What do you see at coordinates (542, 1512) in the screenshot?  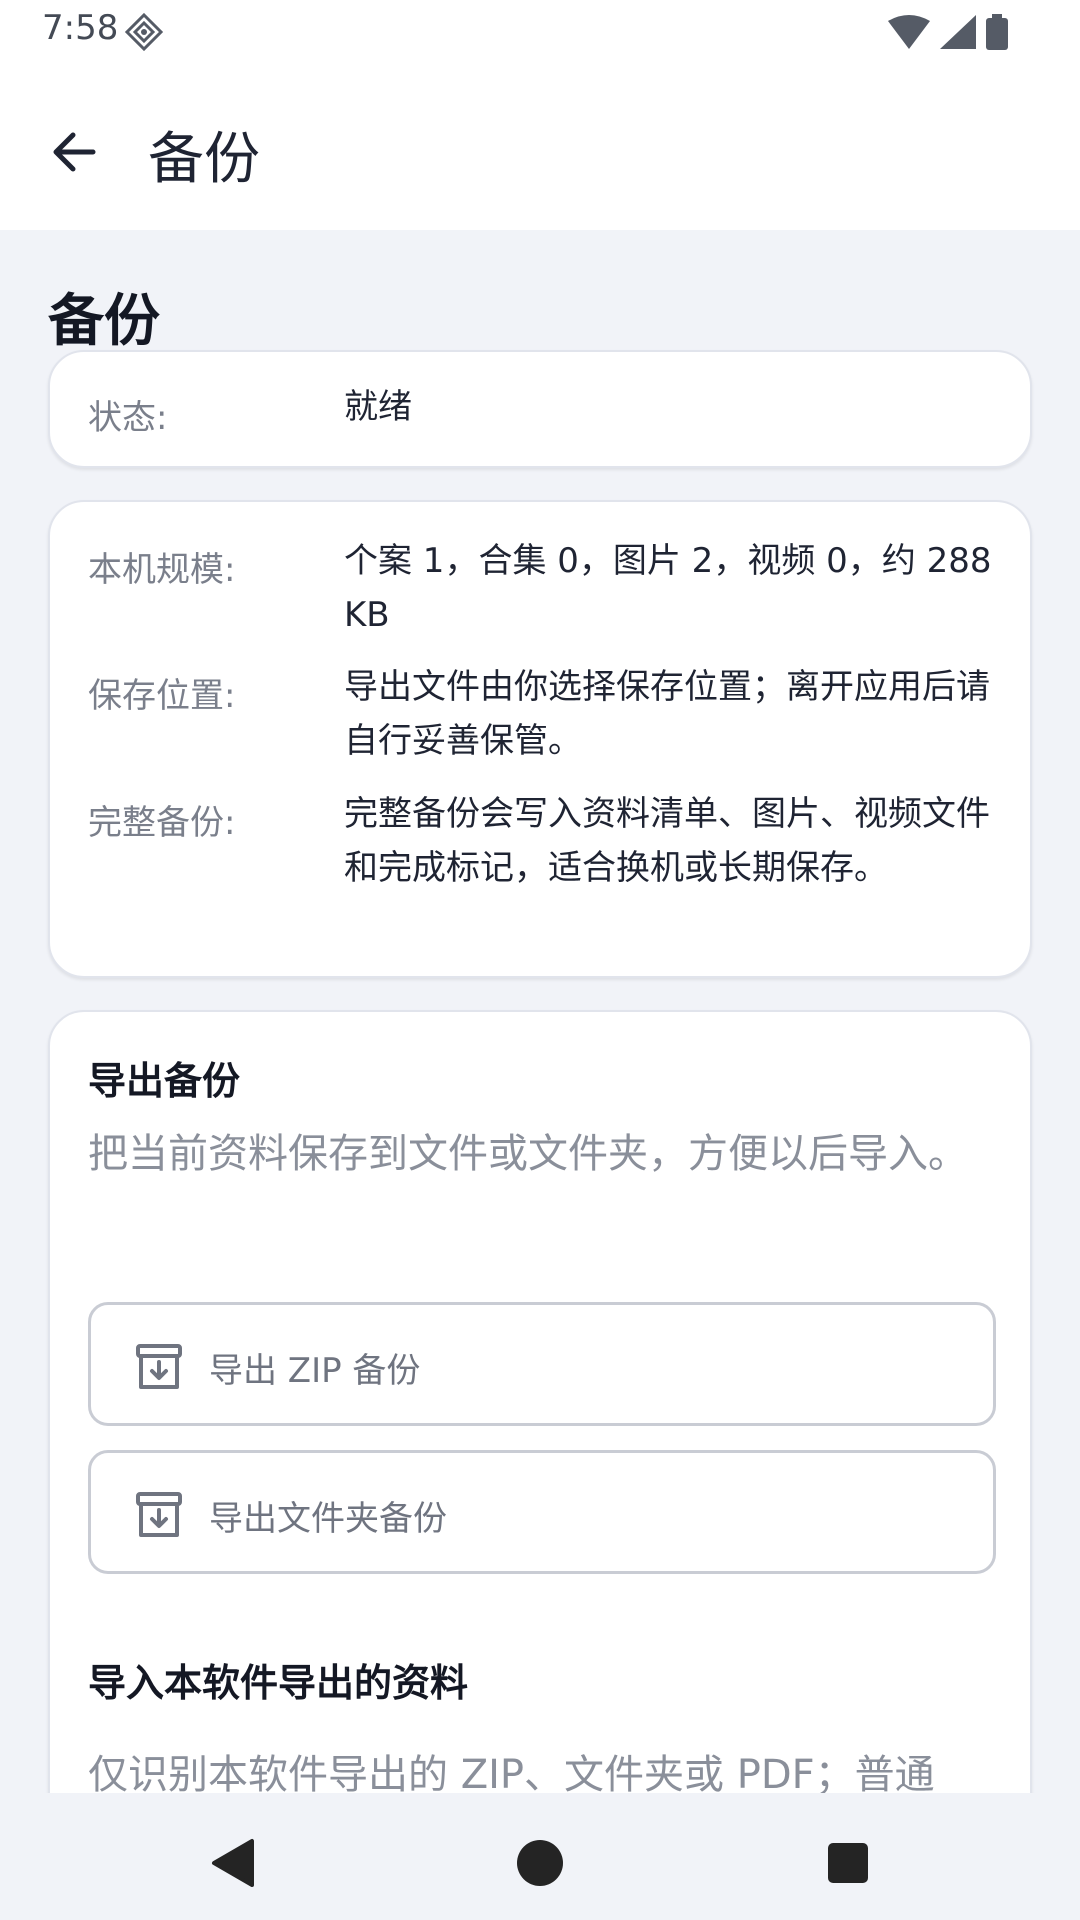 I see `export-folder-button: 导出文件夹备份` at bounding box center [542, 1512].